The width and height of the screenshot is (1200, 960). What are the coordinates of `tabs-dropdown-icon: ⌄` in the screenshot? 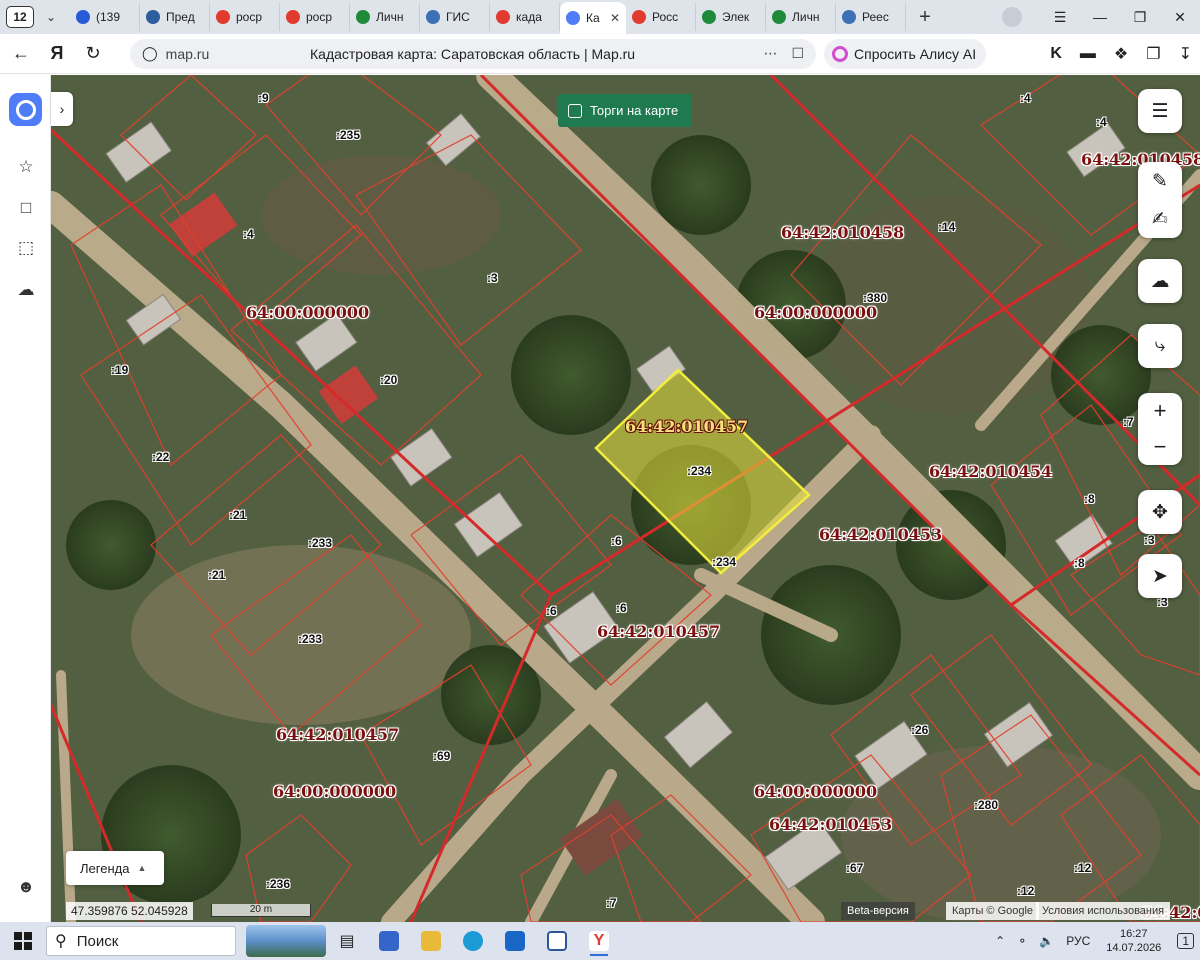 It's located at (51, 17).